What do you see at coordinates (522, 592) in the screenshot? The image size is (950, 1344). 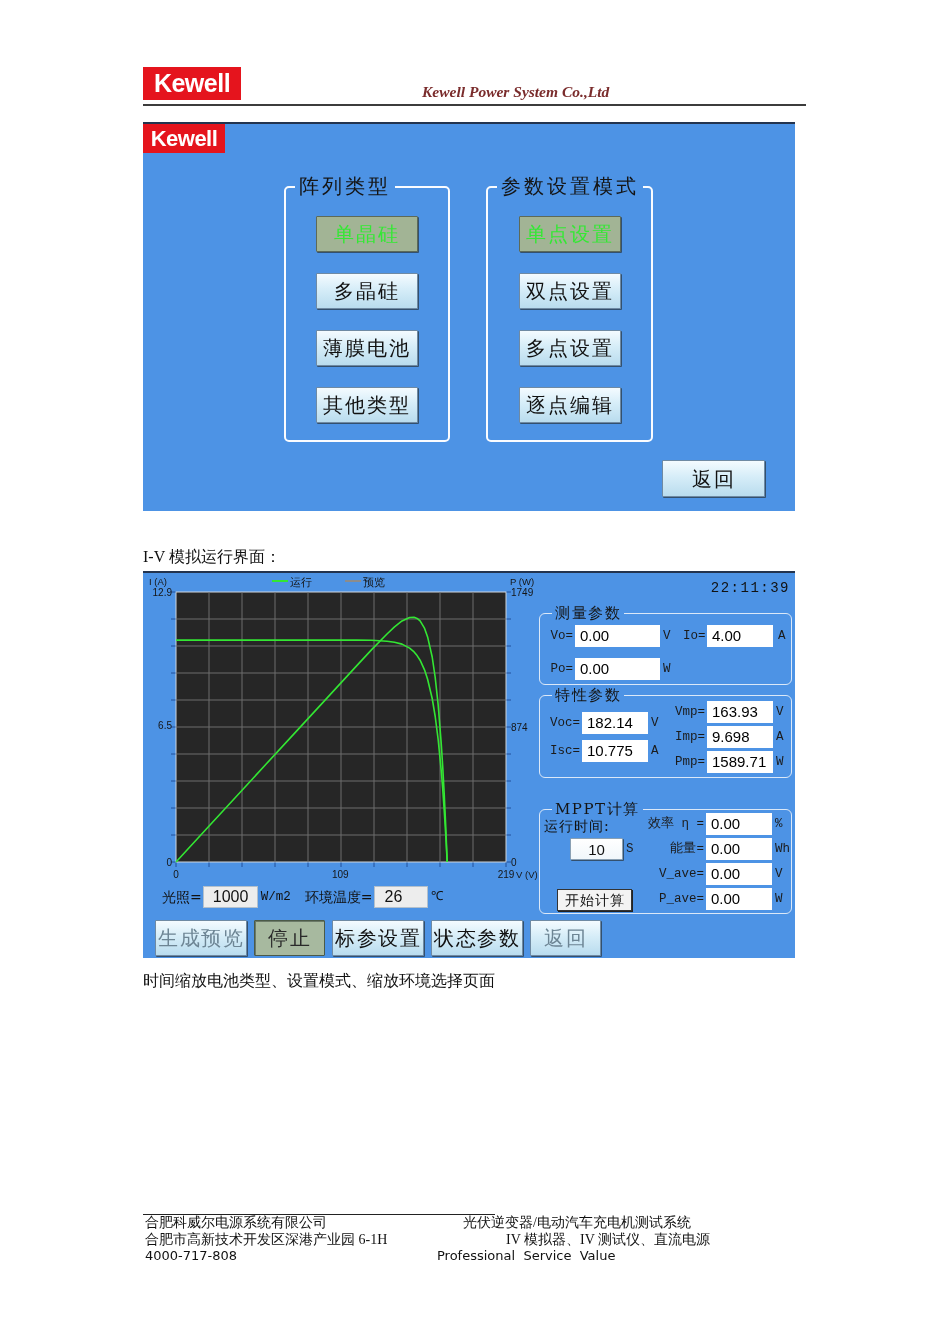 I see `axis-tick-label: 1749` at bounding box center [522, 592].